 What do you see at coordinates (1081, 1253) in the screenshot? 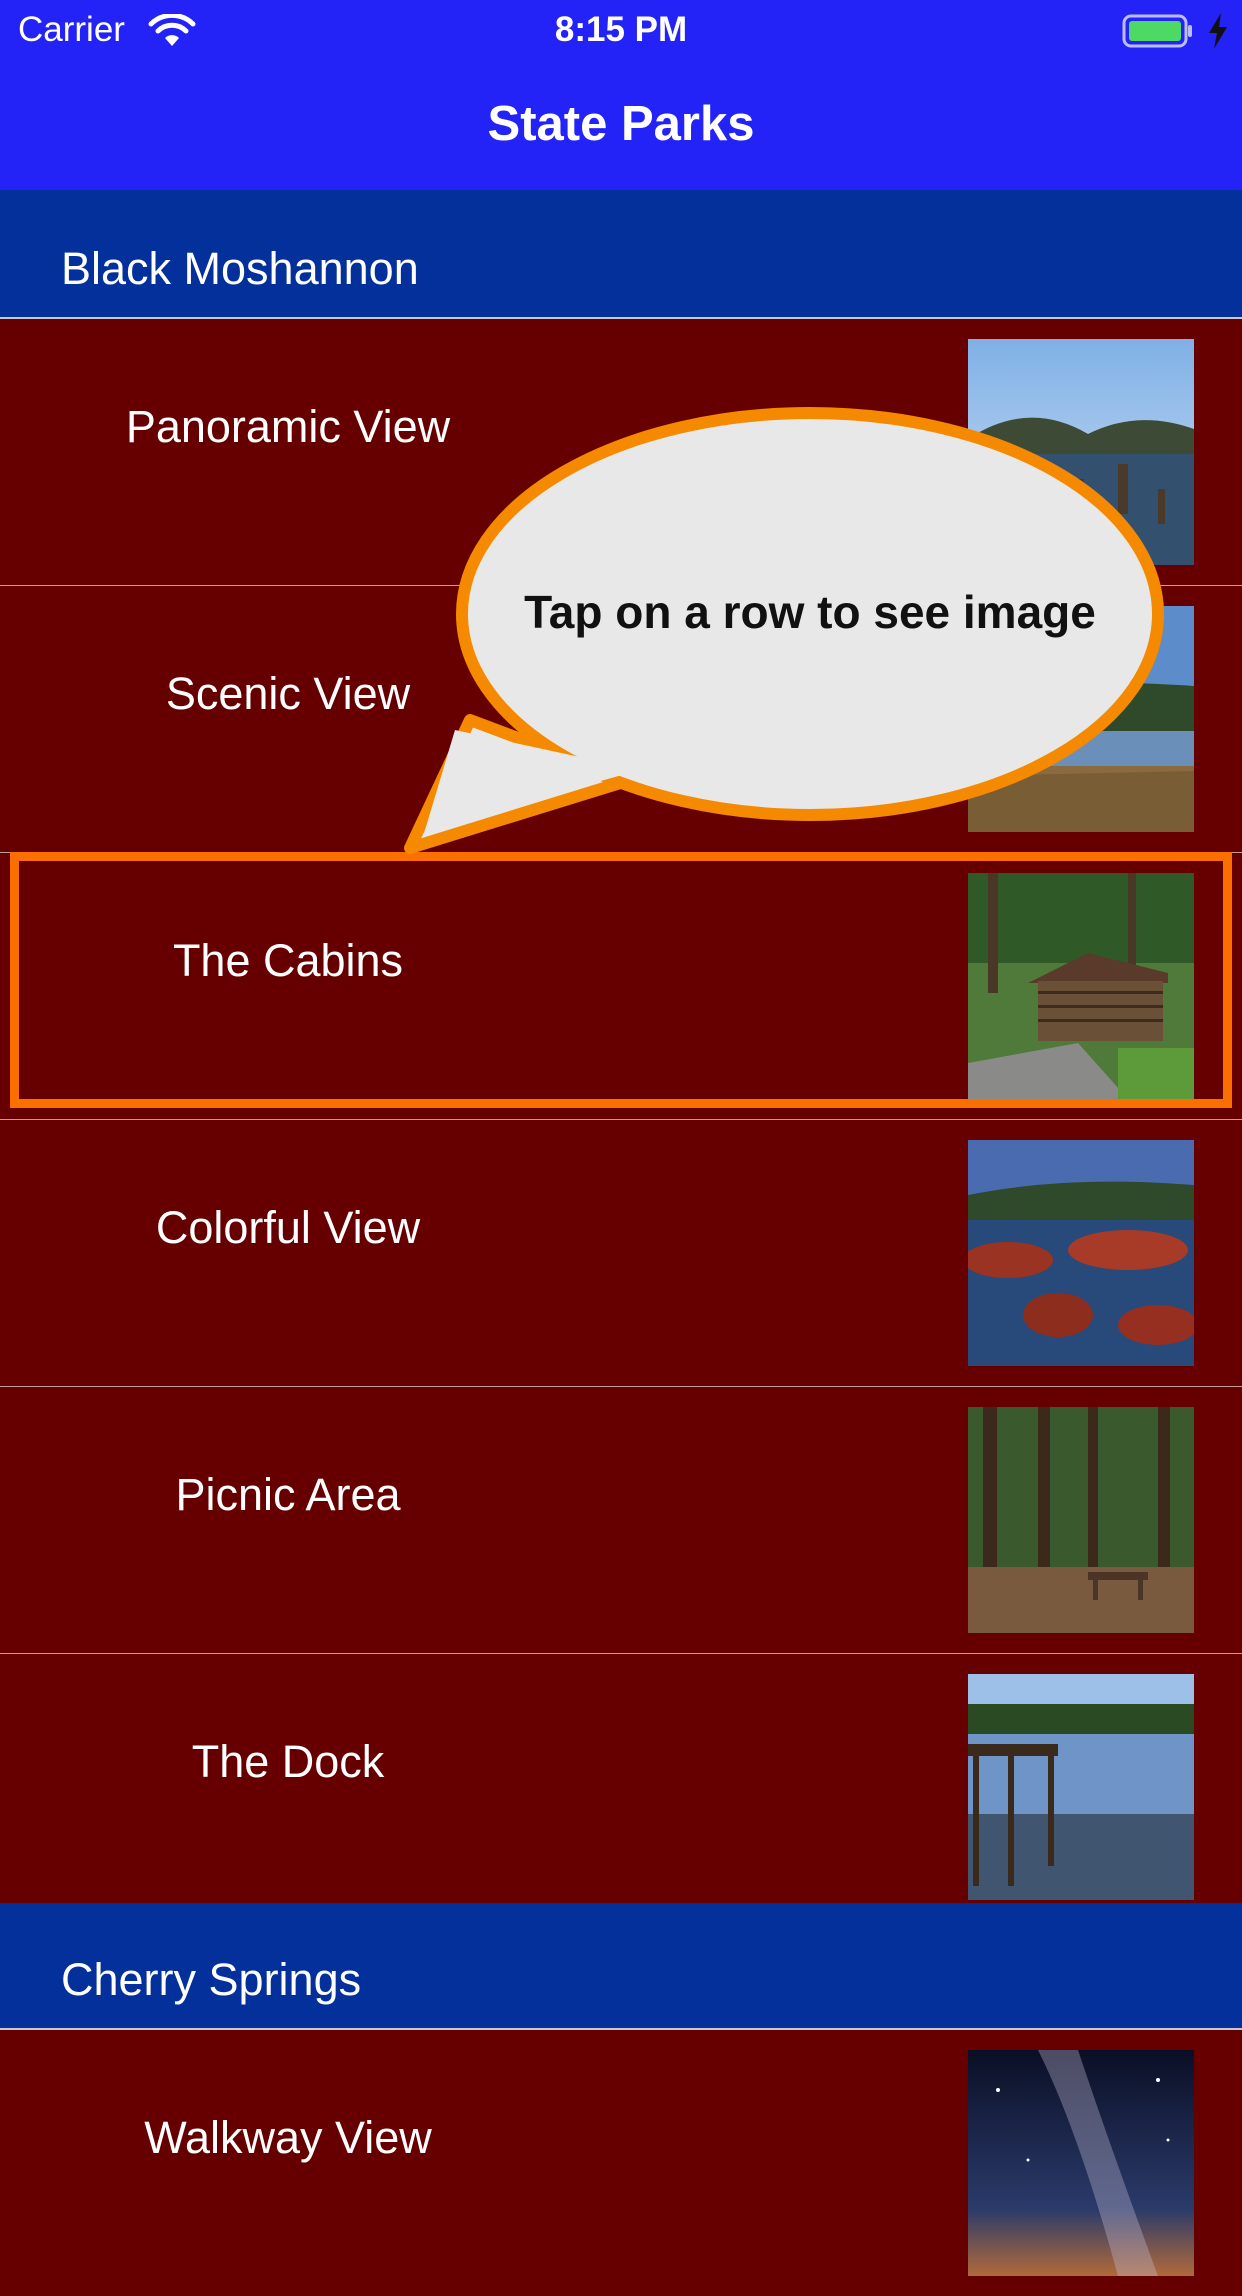
I see `red-bog-photo` at bounding box center [1081, 1253].